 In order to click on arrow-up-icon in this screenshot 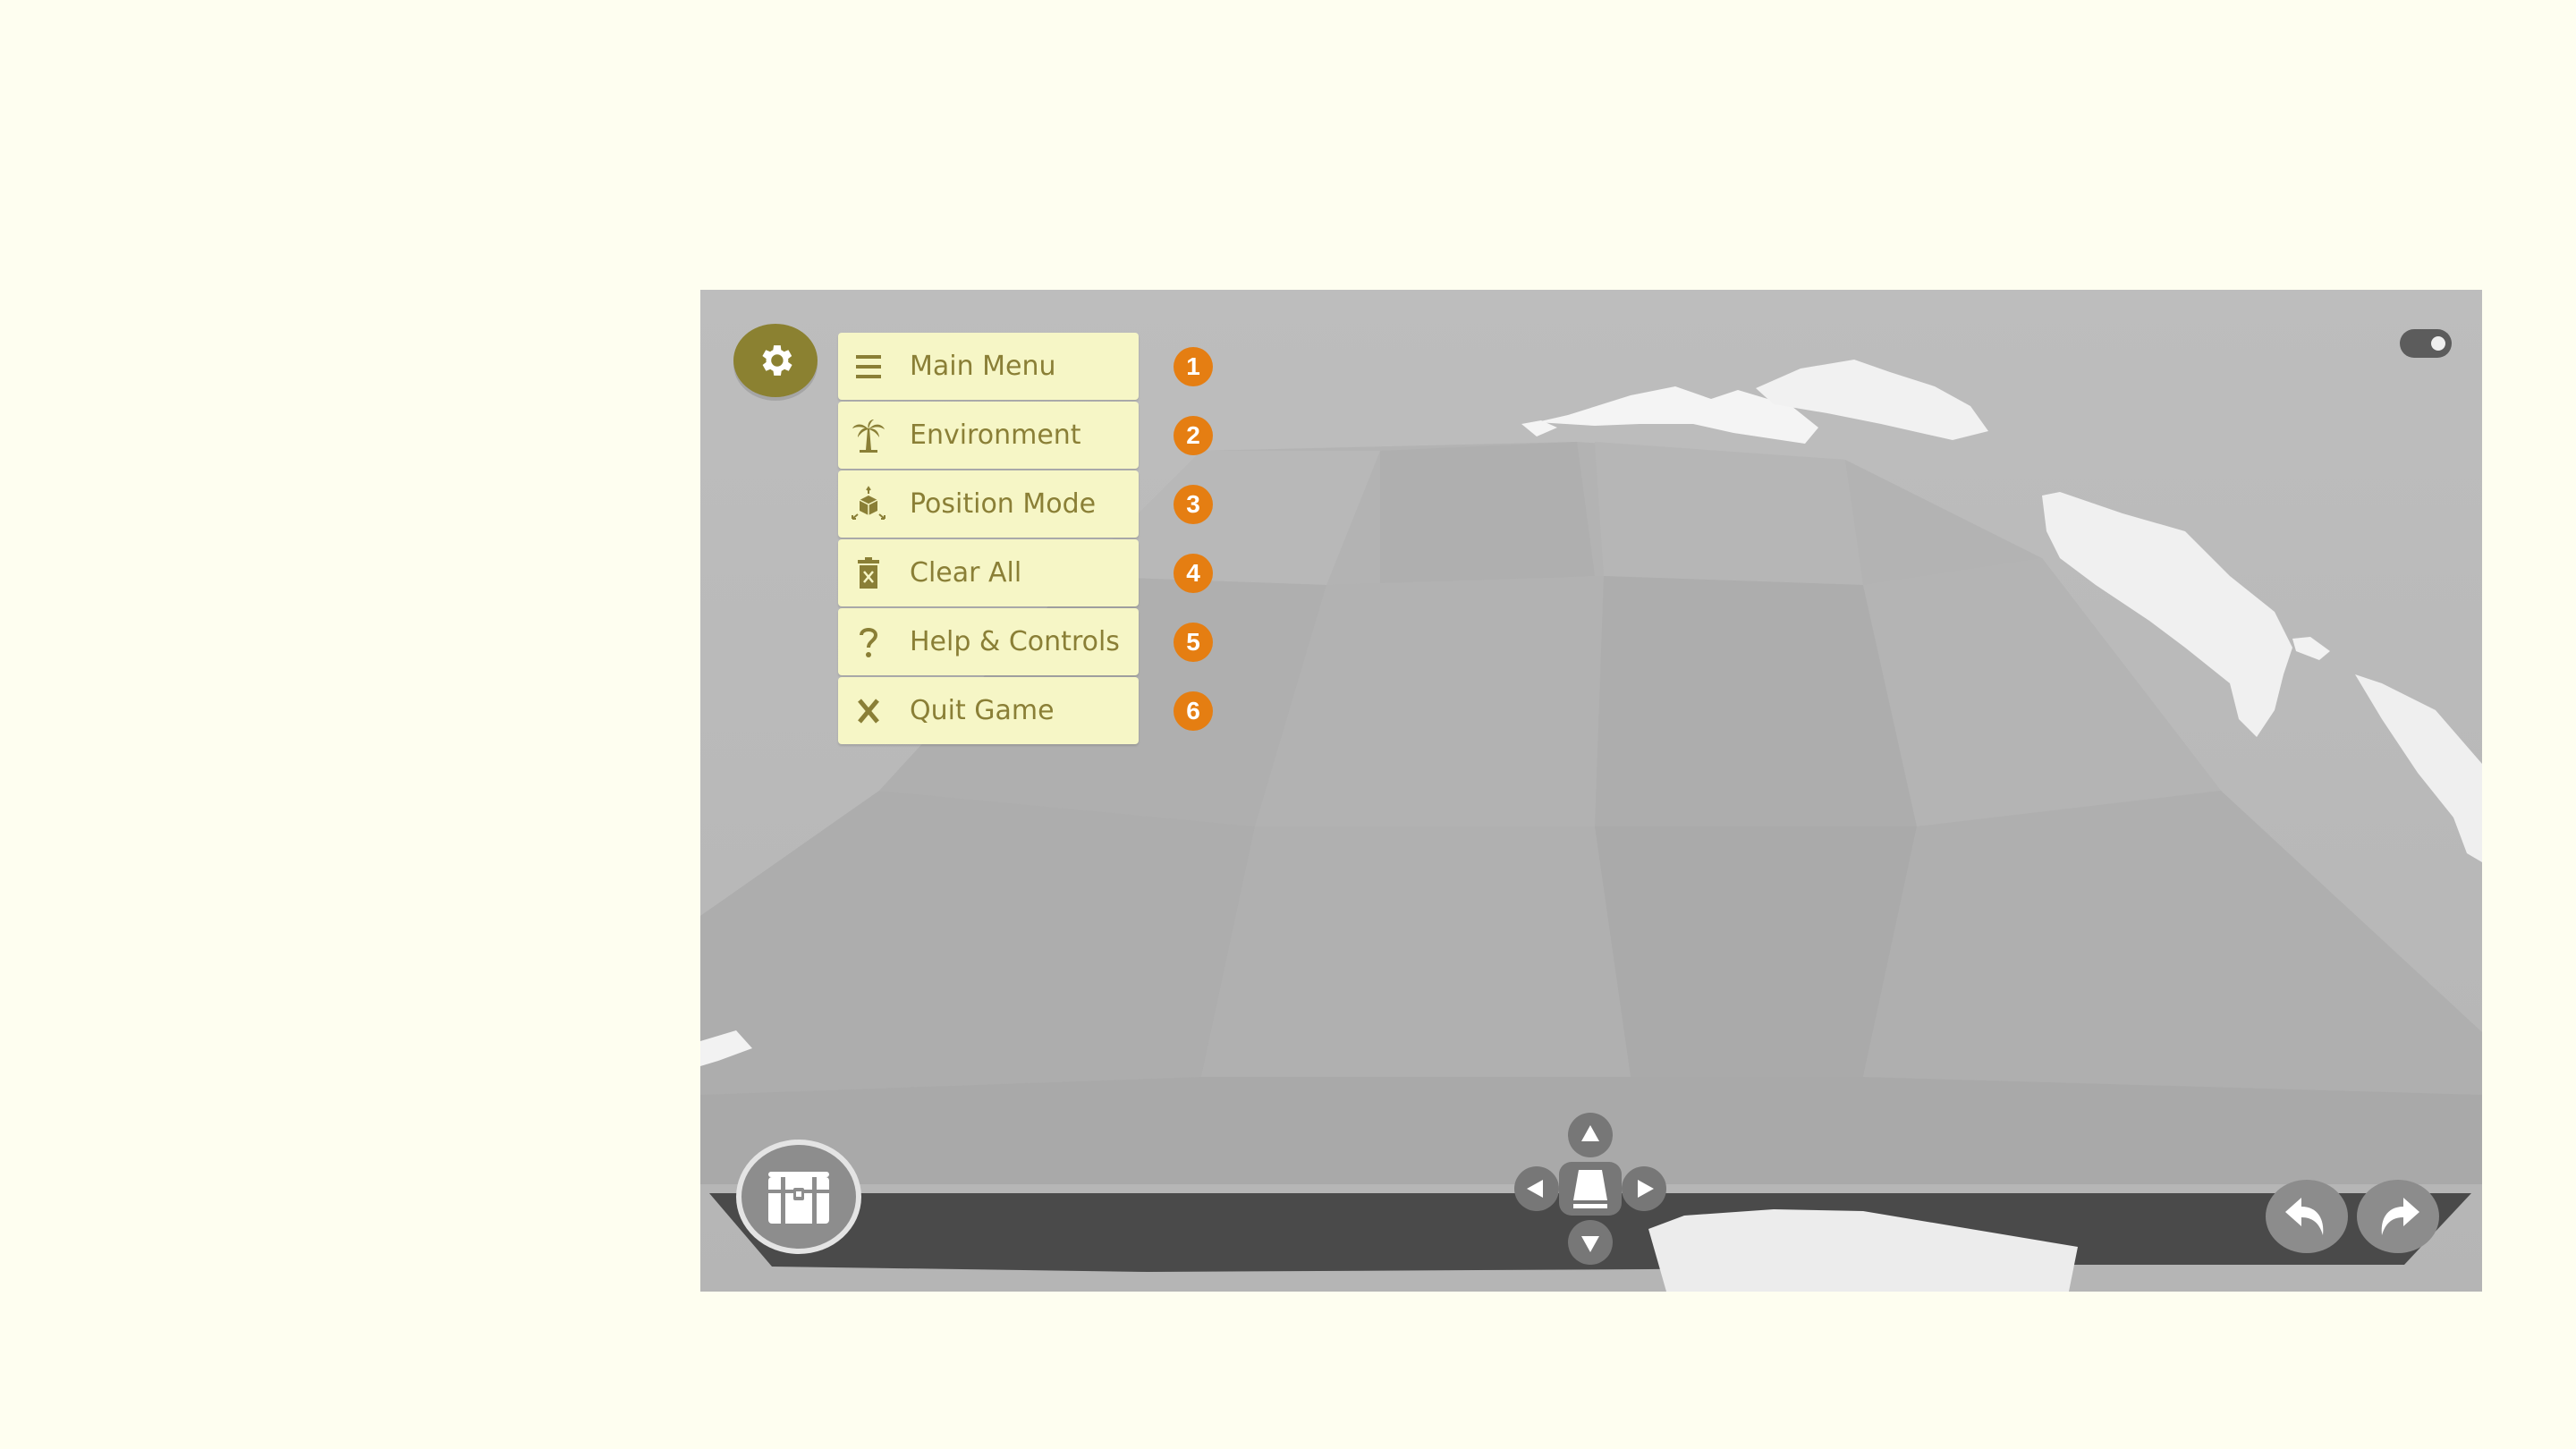, I will do `click(1590, 1133)`.